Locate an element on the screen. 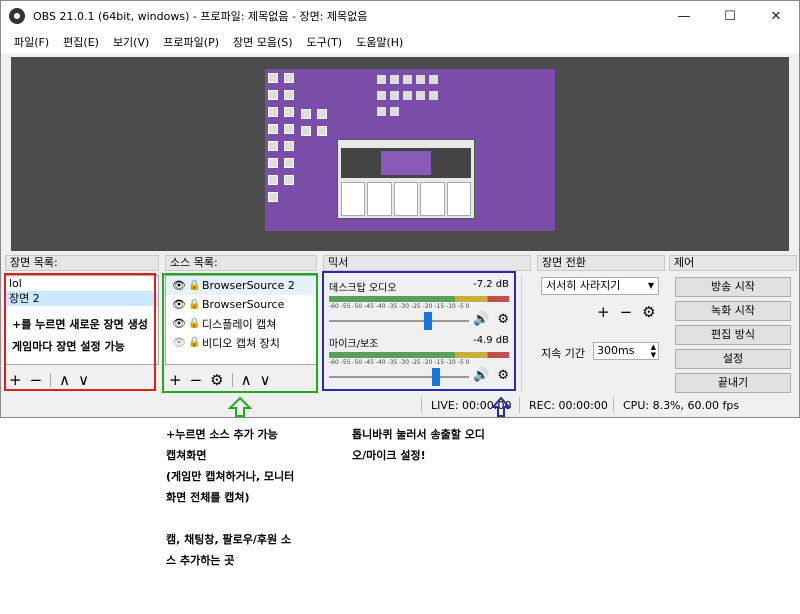  transition-select: 서서히 사라지기 ▼ is located at coordinates (600, 286).